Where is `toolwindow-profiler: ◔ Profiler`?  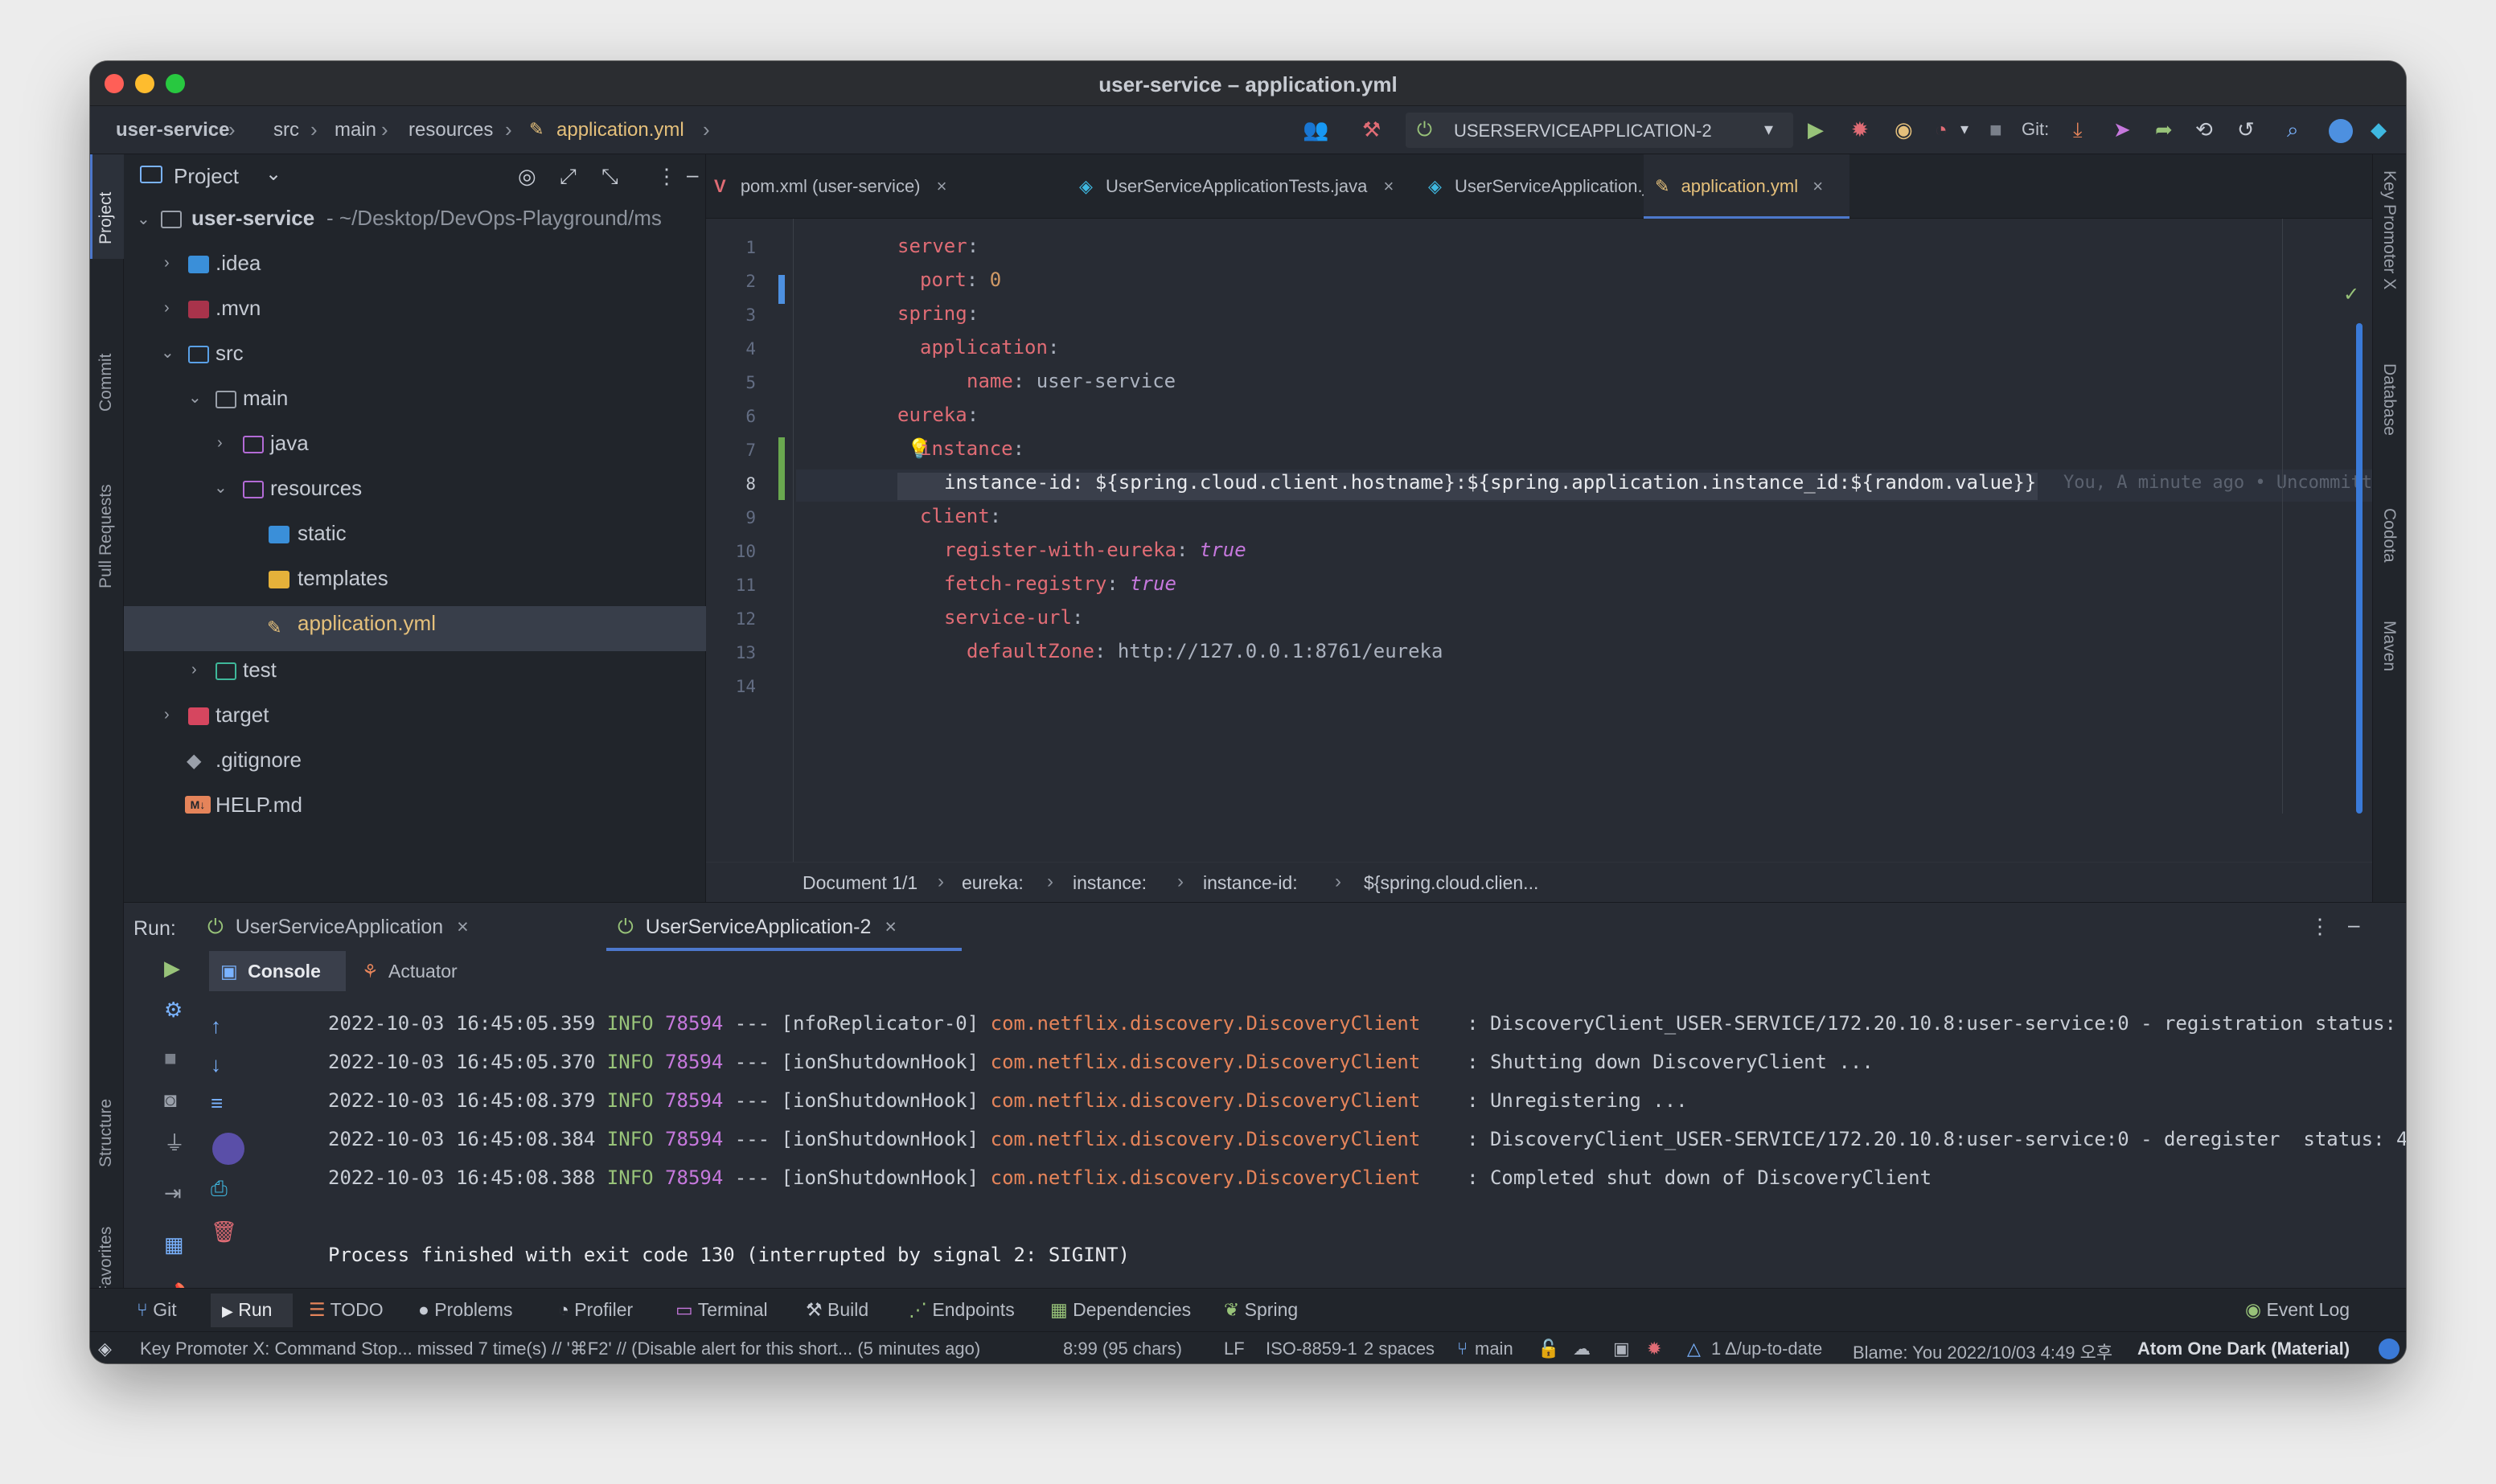
toolwindow-profiler: ◔ Profiler is located at coordinates (596, 1310).